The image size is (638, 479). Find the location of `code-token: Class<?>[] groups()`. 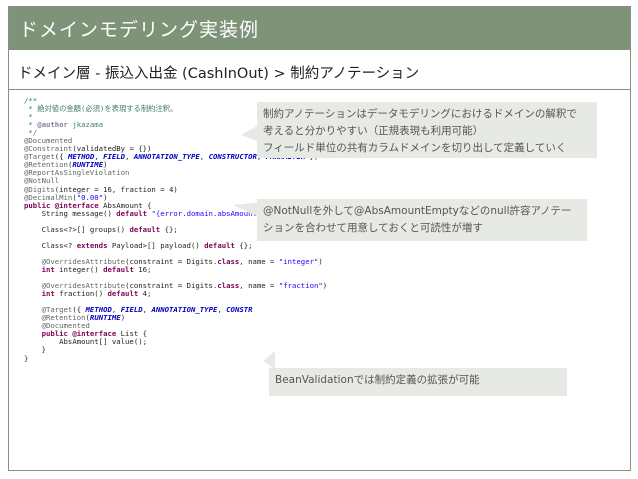

code-token: Class<?>[] groups() is located at coordinates (77, 229).